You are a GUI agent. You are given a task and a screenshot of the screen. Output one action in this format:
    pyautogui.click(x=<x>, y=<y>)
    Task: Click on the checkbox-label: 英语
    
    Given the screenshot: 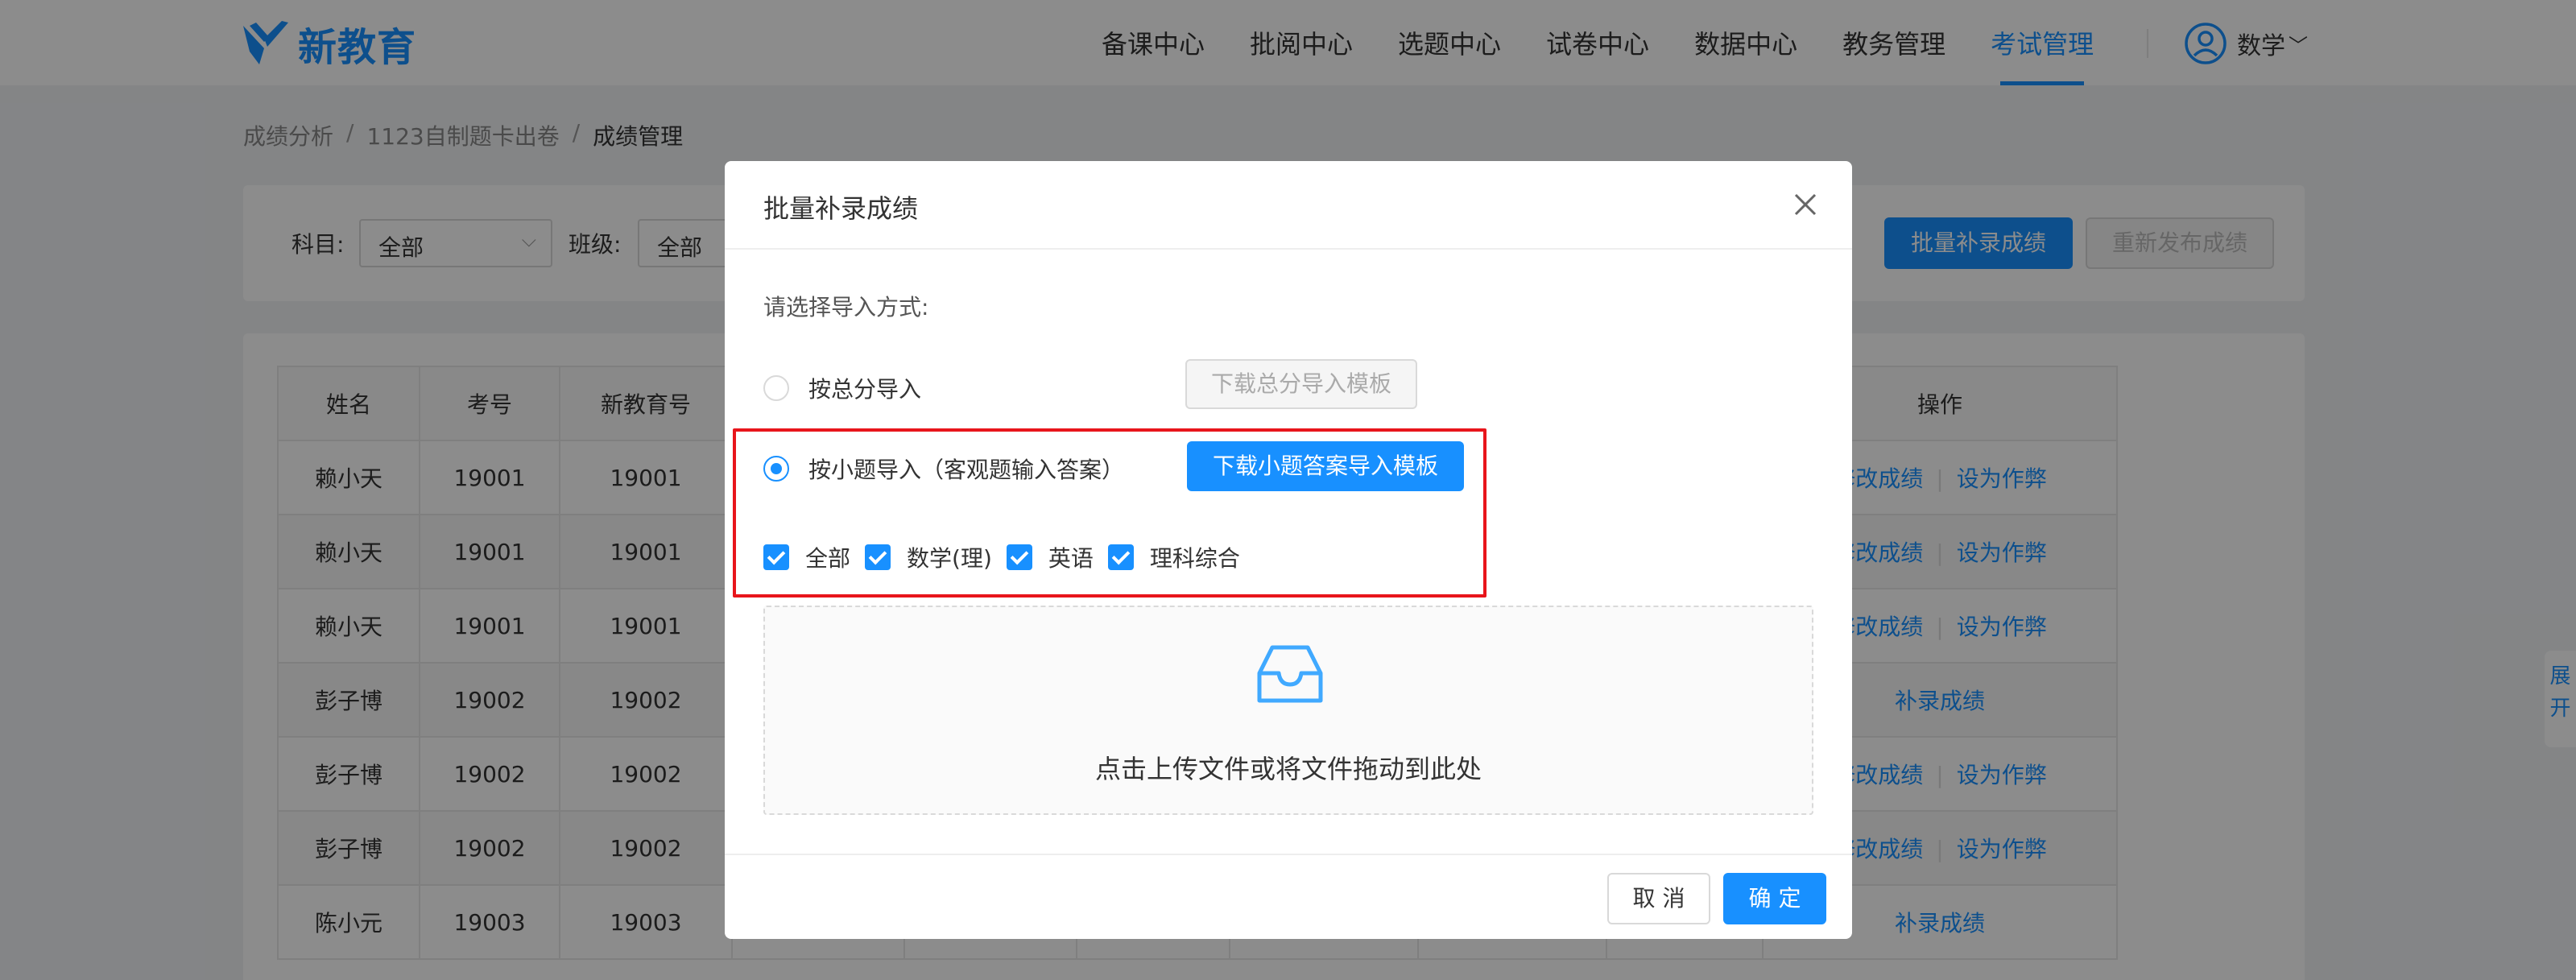 What is the action you would take?
    pyautogui.click(x=1071, y=558)
    